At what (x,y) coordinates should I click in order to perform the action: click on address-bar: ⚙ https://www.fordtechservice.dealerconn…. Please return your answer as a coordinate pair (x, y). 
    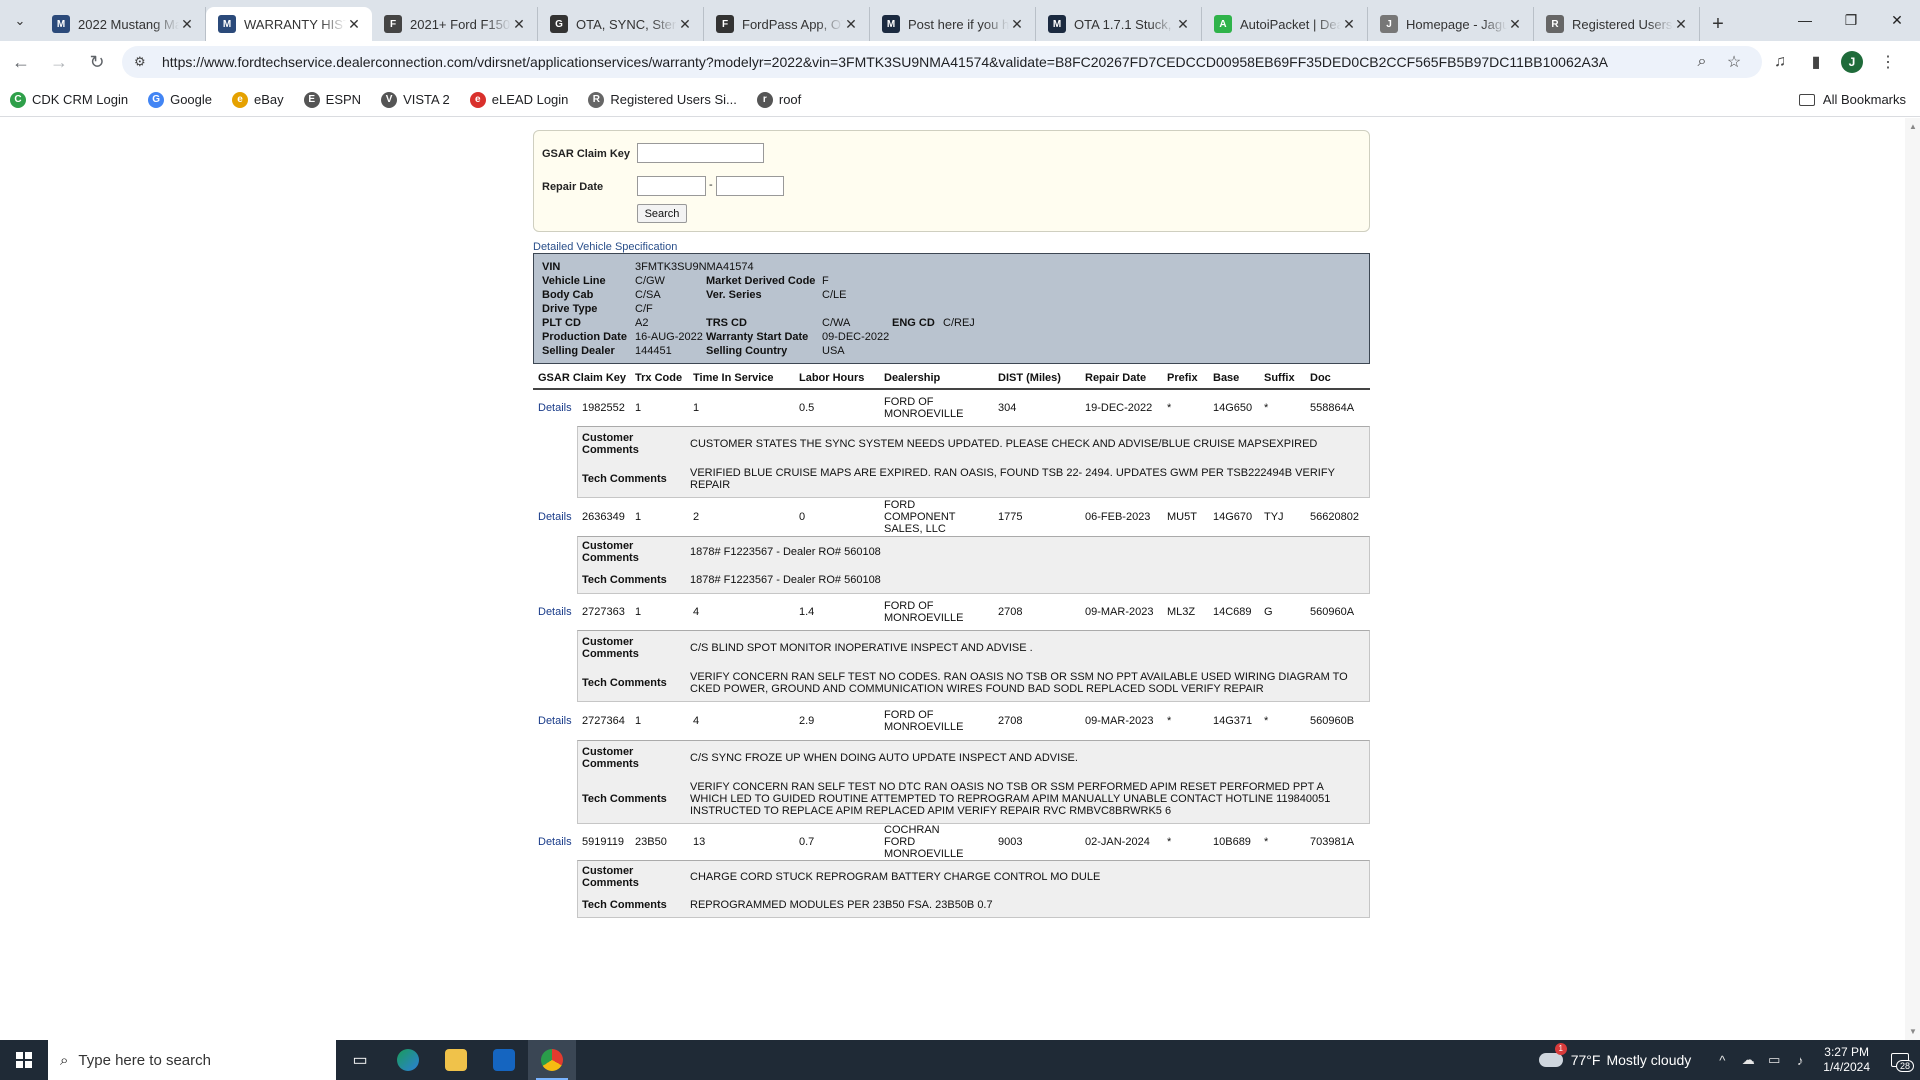
    Looking at the image, I should click on (942, 62).